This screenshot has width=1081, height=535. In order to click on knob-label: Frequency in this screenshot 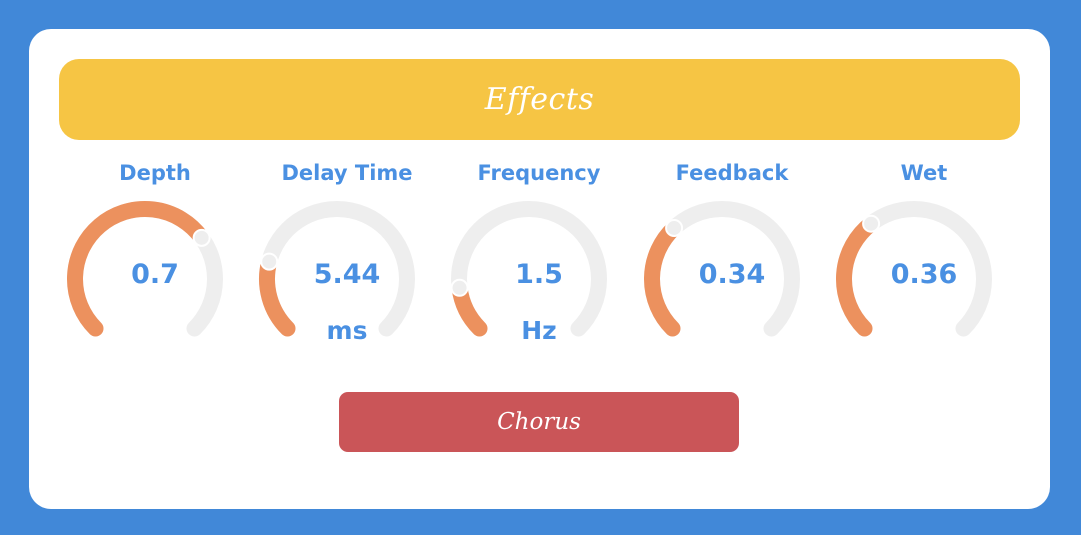, I will do `click(539, 173)`.